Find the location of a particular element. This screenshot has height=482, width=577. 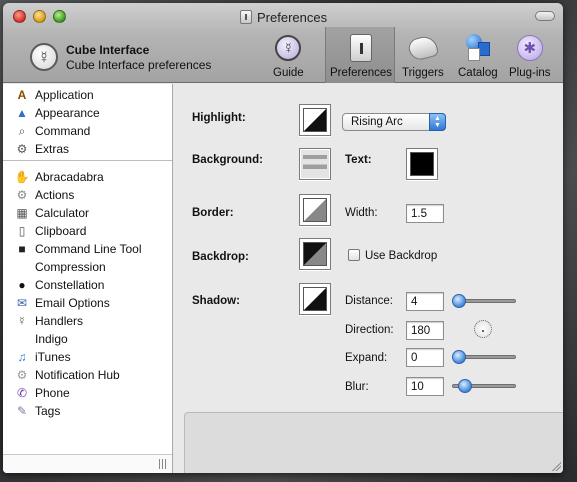

sidebar-item-notification-hub: ⚙ Notification Hub is located at coordinates (87, 375).